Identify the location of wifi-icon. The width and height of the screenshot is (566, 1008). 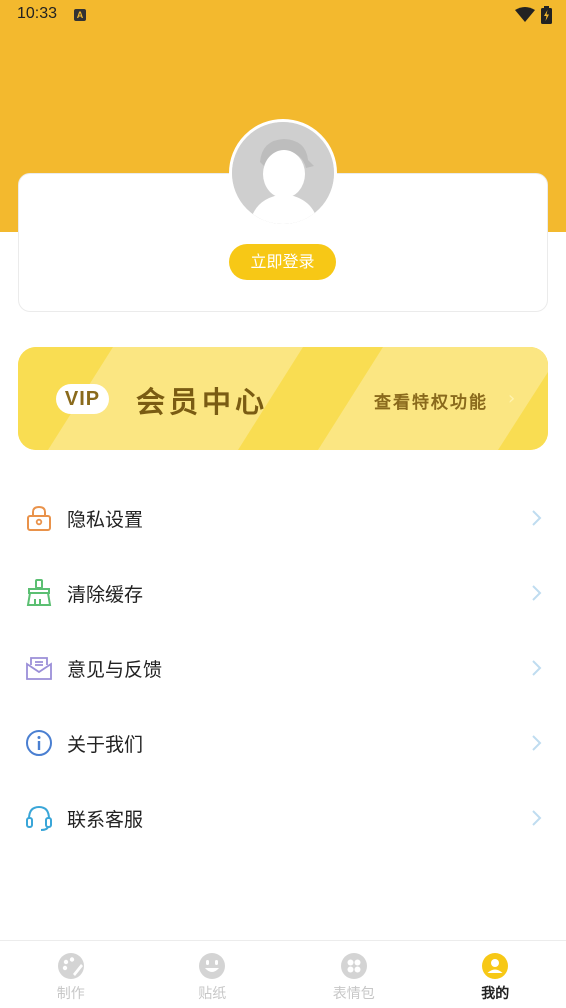
(525, 14).